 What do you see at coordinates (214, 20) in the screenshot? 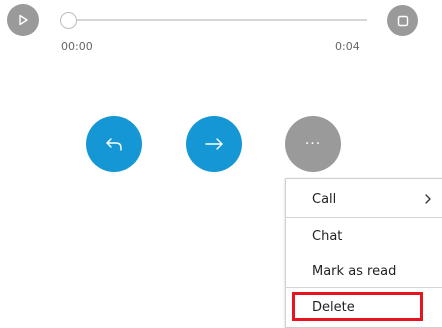
I see `progress-track` at bounding box center [214, 20].